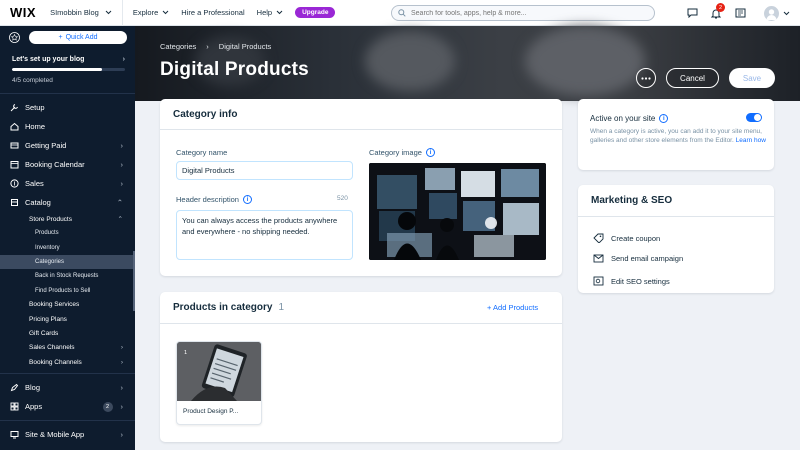 The image size is (800, 450). Describe the element at coordinates (178, 46) in the screenshot. I see `breadcrumb-categories: Categories` at that location.